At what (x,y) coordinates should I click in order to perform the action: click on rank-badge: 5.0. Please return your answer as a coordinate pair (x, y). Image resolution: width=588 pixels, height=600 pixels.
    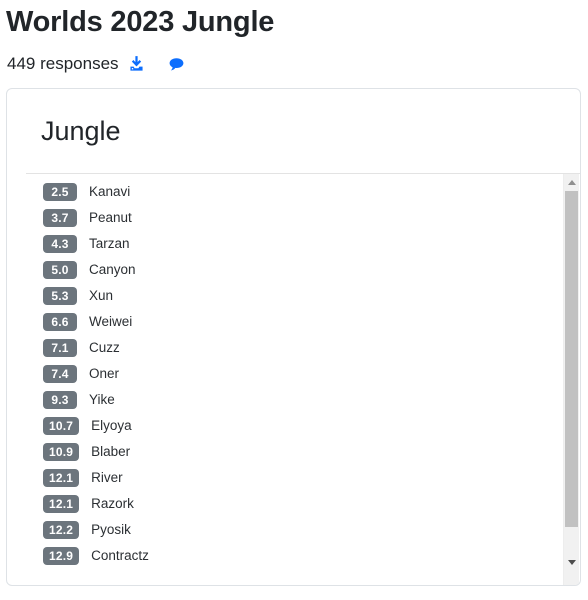
    Looking at the image, I should click on (60, 270).